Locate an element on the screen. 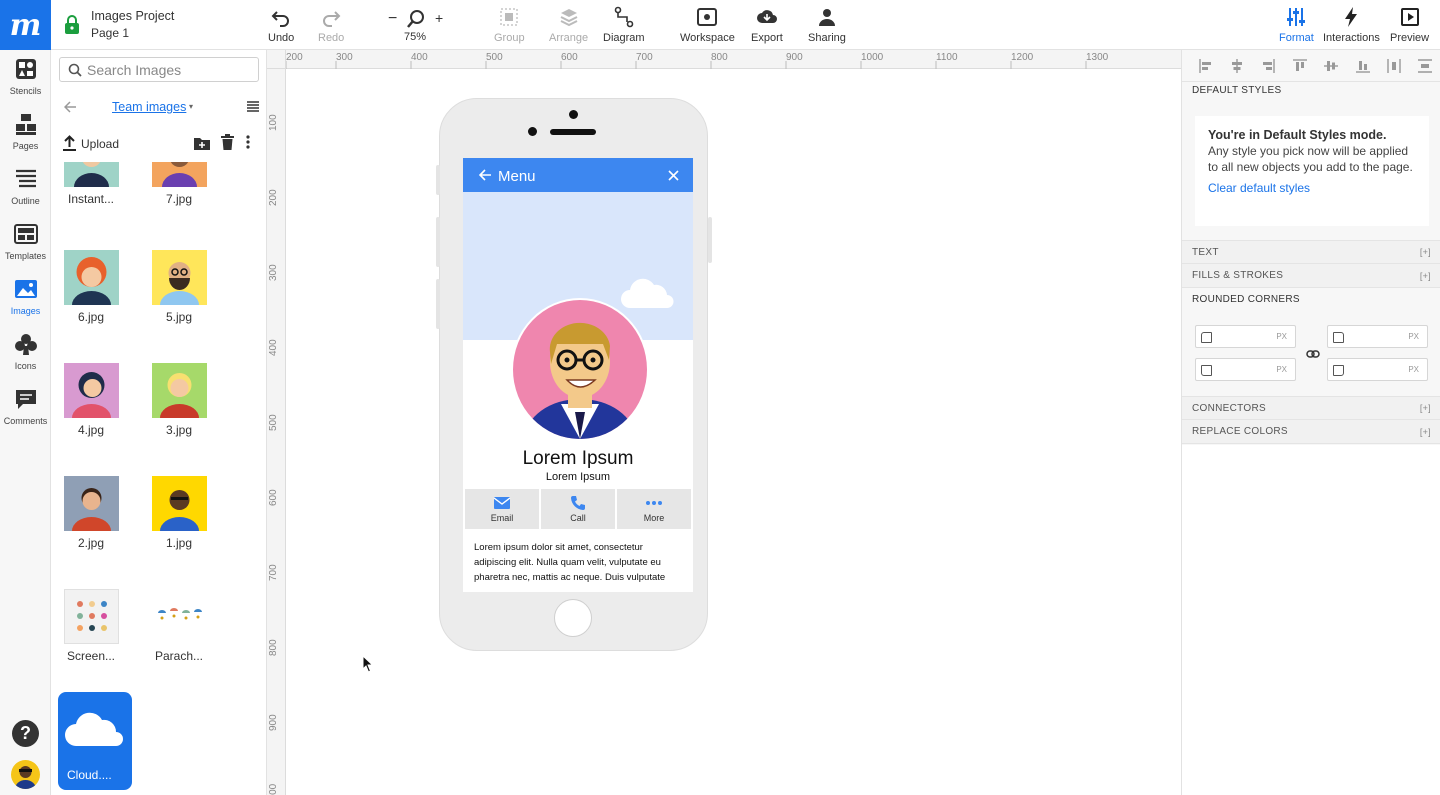 This screenshot has height=795, width=1440. align-bottom-button is located at coordinates (1362, 66).